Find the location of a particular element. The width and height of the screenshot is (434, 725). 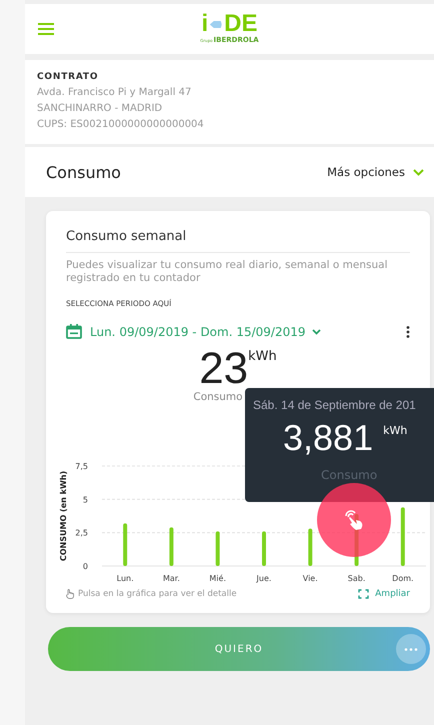

contract-line: Avda. Francisco Pi y Margall 47 is located at coordinates (114, 93).